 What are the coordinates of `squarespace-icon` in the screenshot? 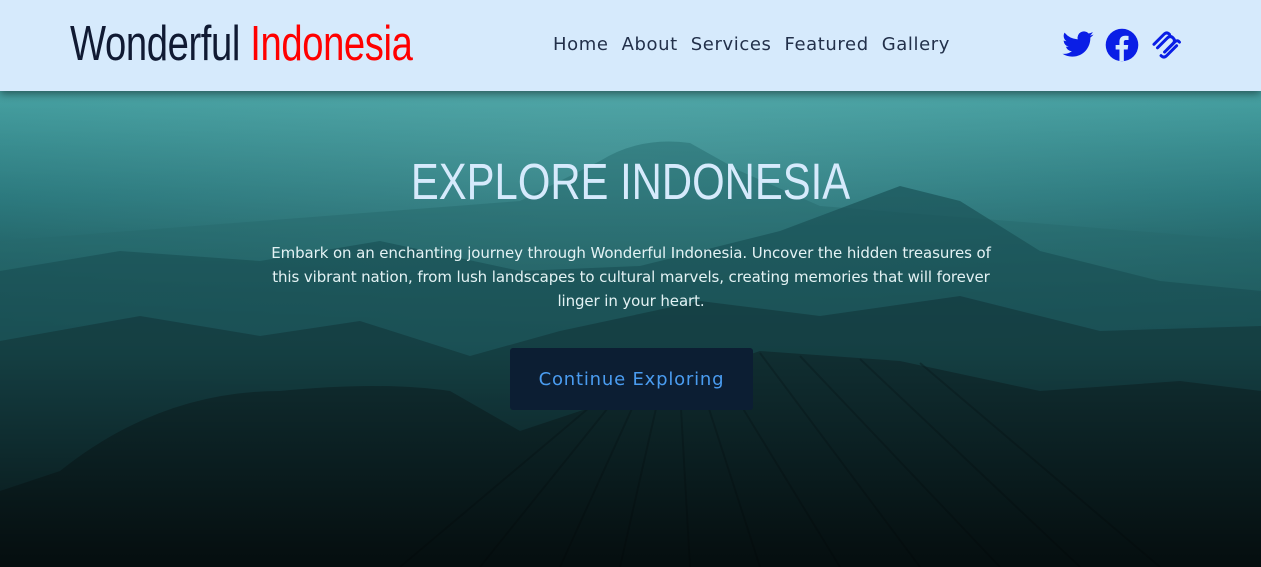 It's located at (1166, 45).